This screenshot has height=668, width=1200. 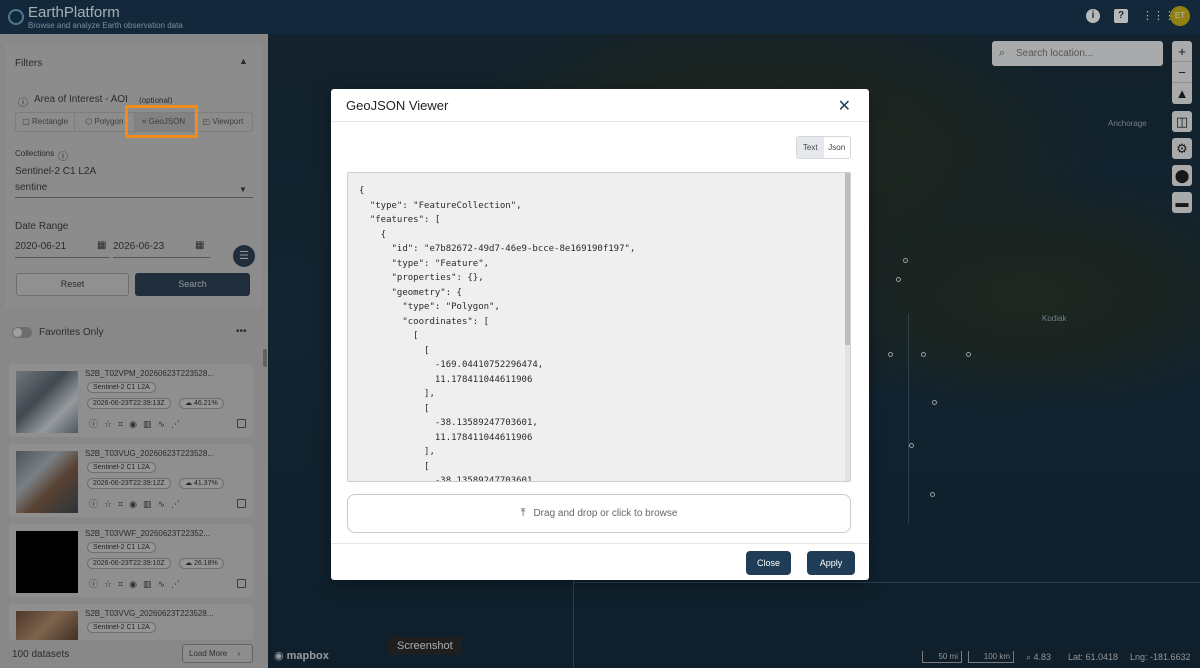 What do you see at coordinates (768, 563) in the screenshot?
I see `close-button: Close` at bounding box center [768, 563].